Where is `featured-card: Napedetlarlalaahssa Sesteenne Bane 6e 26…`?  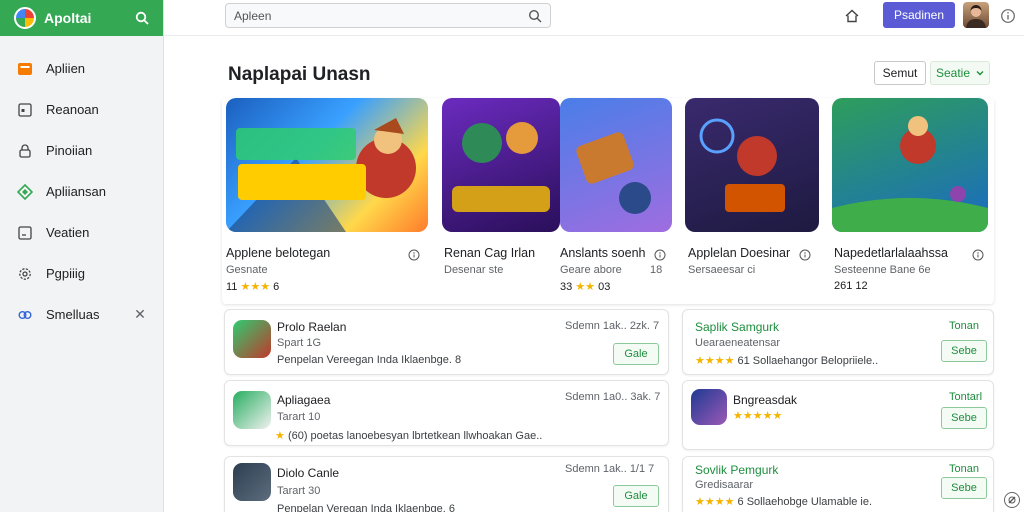 featured-card: Napedetlarlalaahssa Sesteenne Bane 6e 26… is located at coordinates (910, 195).